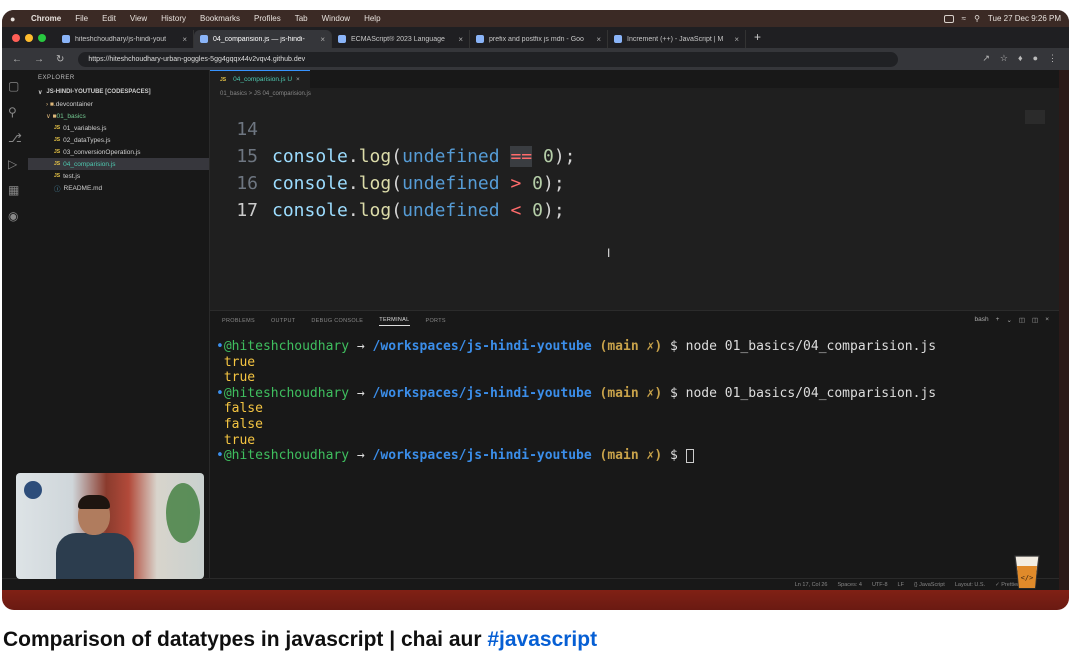  I want to click on editor-tab: JS 04_comparision.js U ×, so click(260, 79).